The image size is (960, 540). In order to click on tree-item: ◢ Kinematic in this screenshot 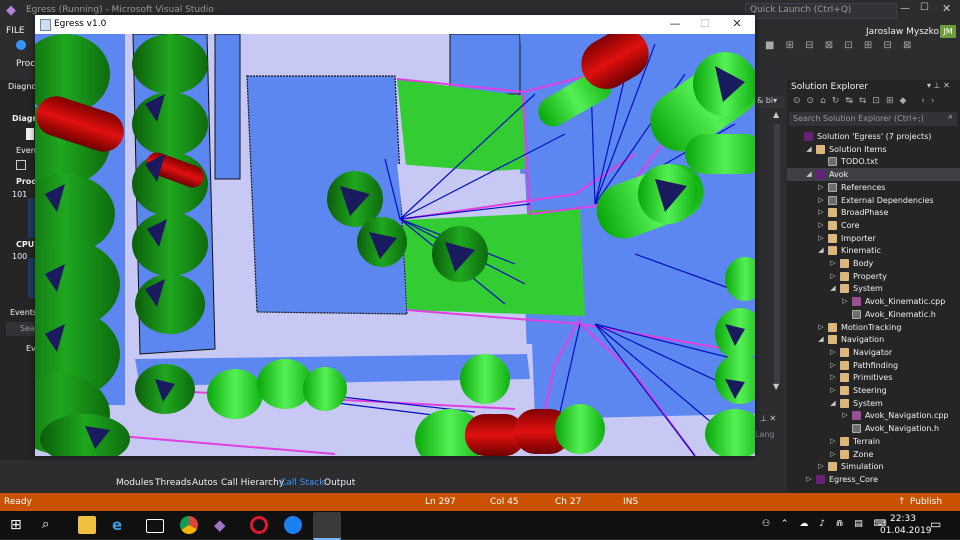, I will do `click(873, 250)`.